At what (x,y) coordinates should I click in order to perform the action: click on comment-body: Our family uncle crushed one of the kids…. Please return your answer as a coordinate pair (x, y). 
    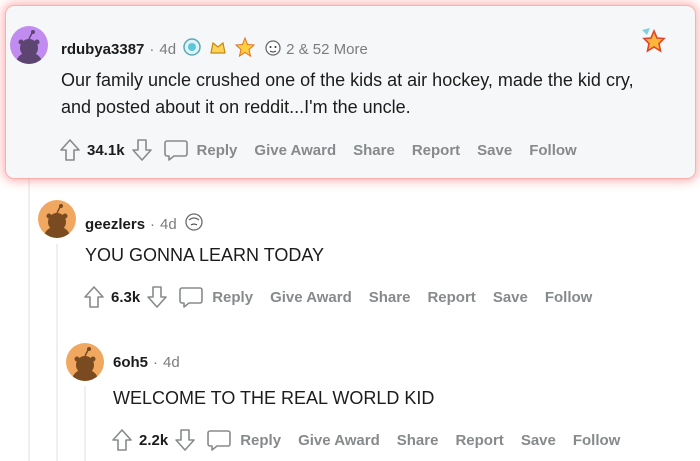
    Looking at the image, I should click on (347, 94).